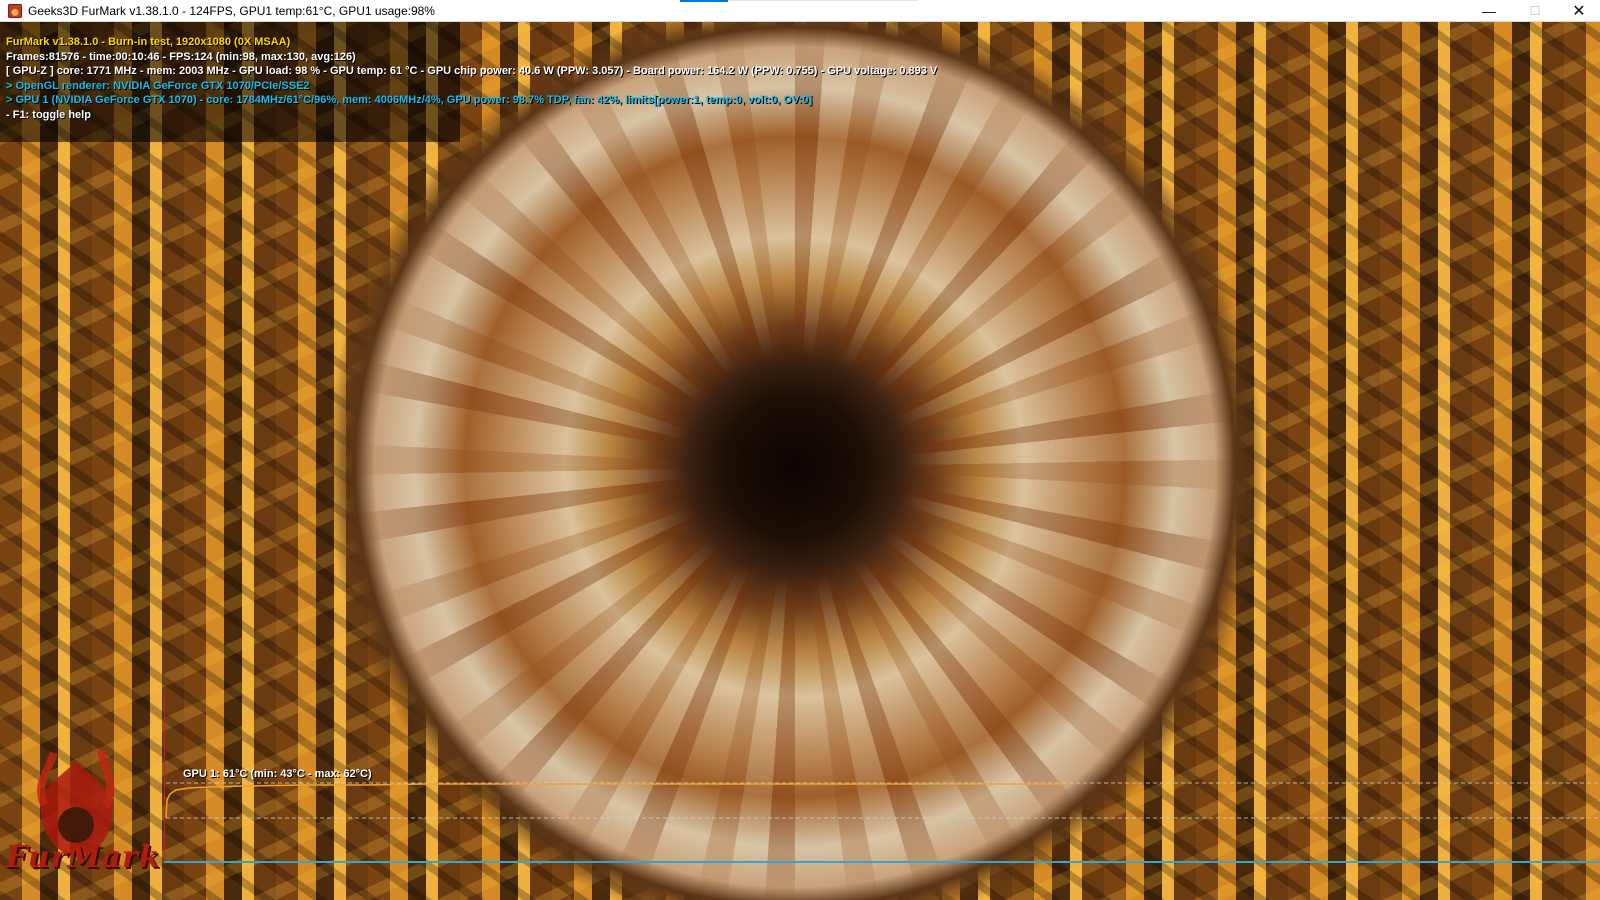 Image resolution: width=1600 pixels, height=900 pixels. Describe the element at coordinates (277, 774) in the screenshot. I see `gpu-temp-graph-label: GPU 1: 61°C (min: 43°C - max: 62°C)` at that location.